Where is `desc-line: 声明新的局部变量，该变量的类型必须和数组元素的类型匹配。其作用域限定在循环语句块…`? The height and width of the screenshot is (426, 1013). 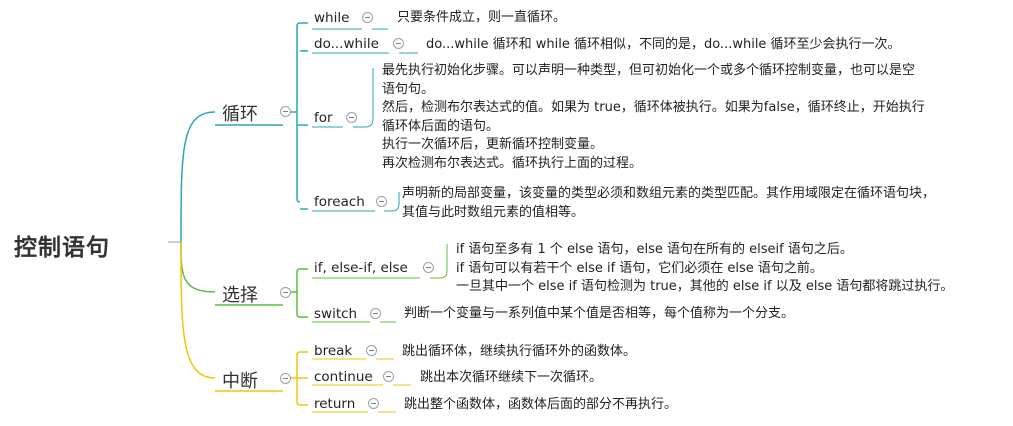 desc-line: 声明新的局部变量，该变量的类型必须和数组元素的类型匹配。其作用域限定在循环语句块… is located at coordinates (669, 193).